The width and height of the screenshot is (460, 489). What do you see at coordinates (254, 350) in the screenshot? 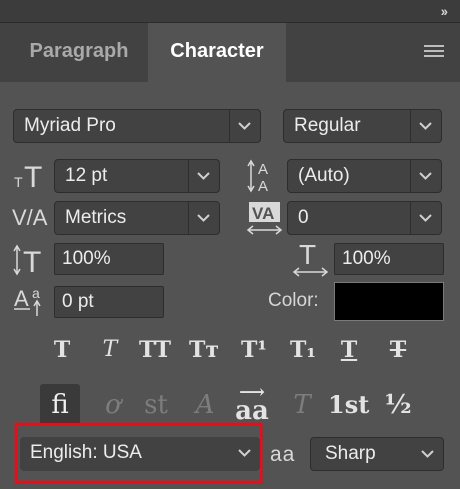
I see `superscript-button: T¹` at bounding box center [254, 350].